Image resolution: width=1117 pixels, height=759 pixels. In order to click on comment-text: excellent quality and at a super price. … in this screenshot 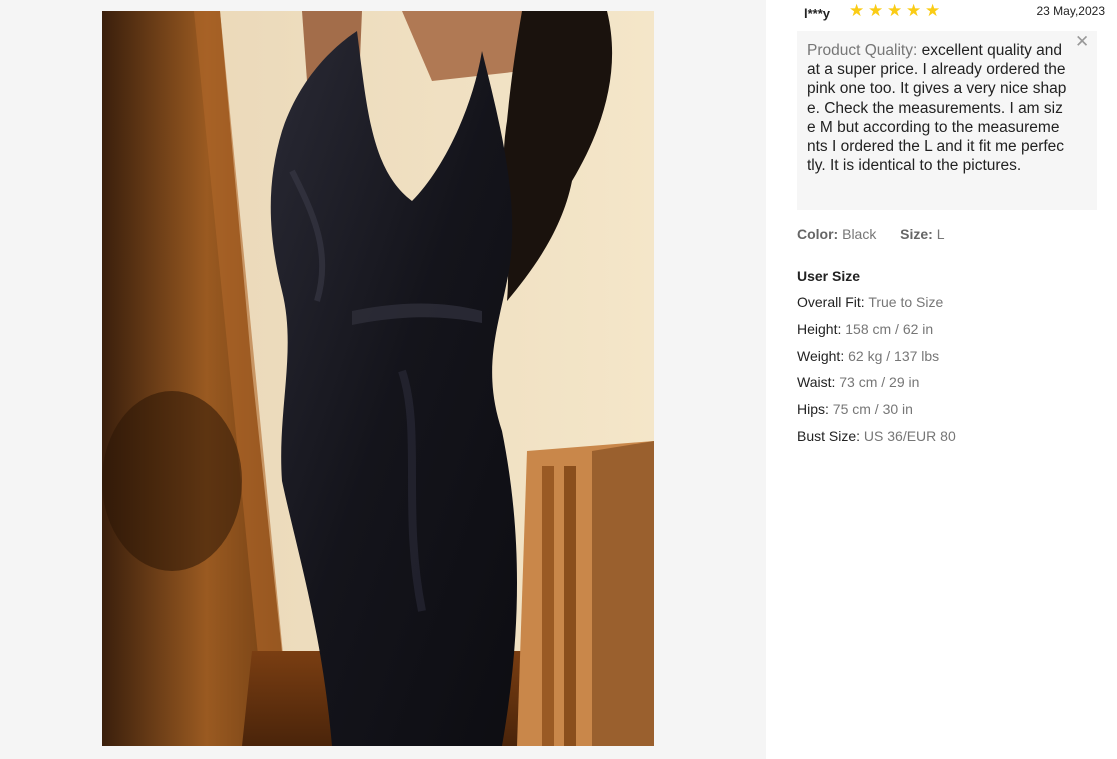, I will do `click(937, 108)`.